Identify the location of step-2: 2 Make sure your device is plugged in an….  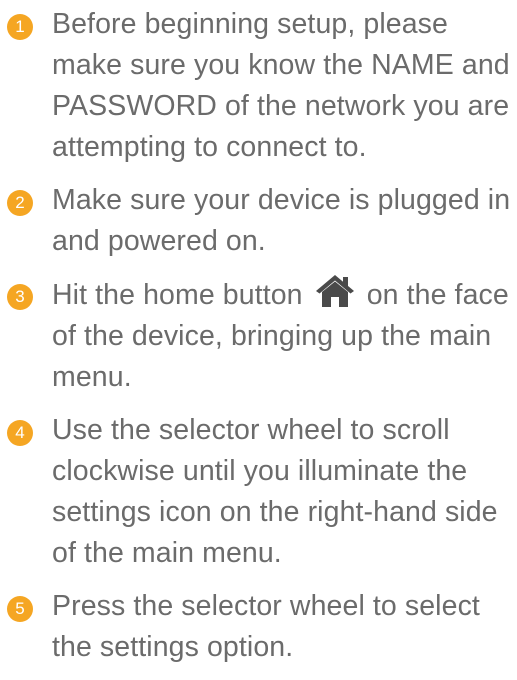
(258, 221).